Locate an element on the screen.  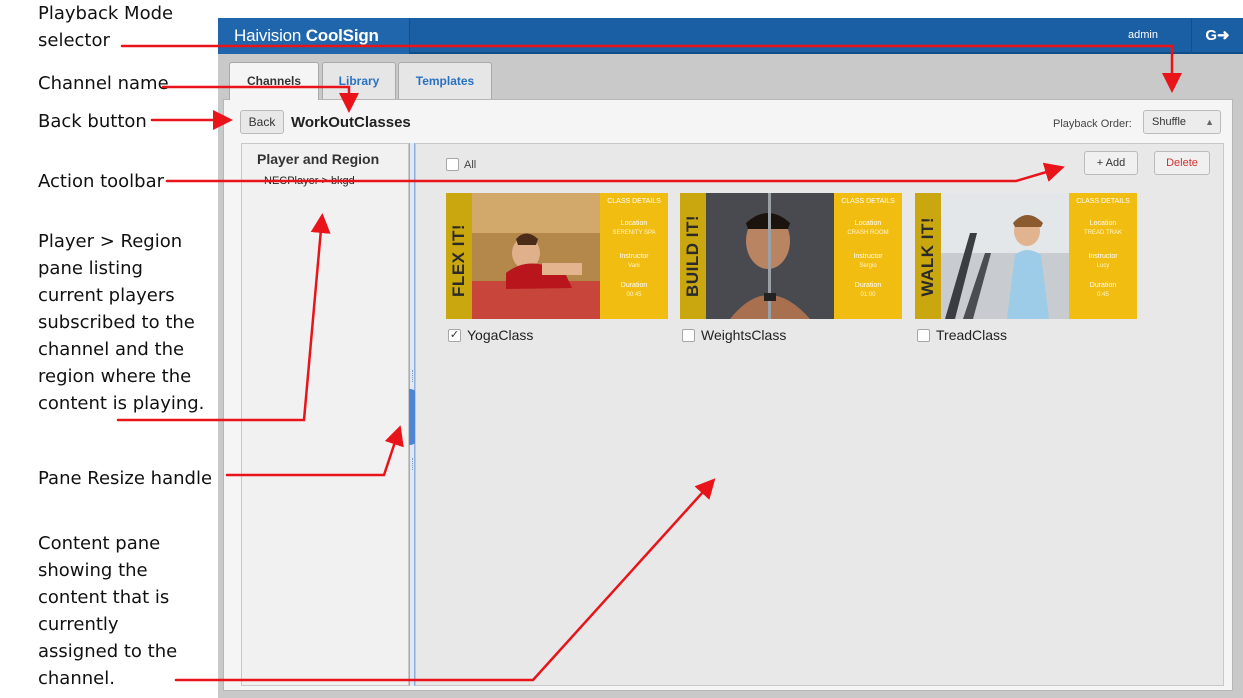
user-menu: admin is located at coordinates (1143, 35).